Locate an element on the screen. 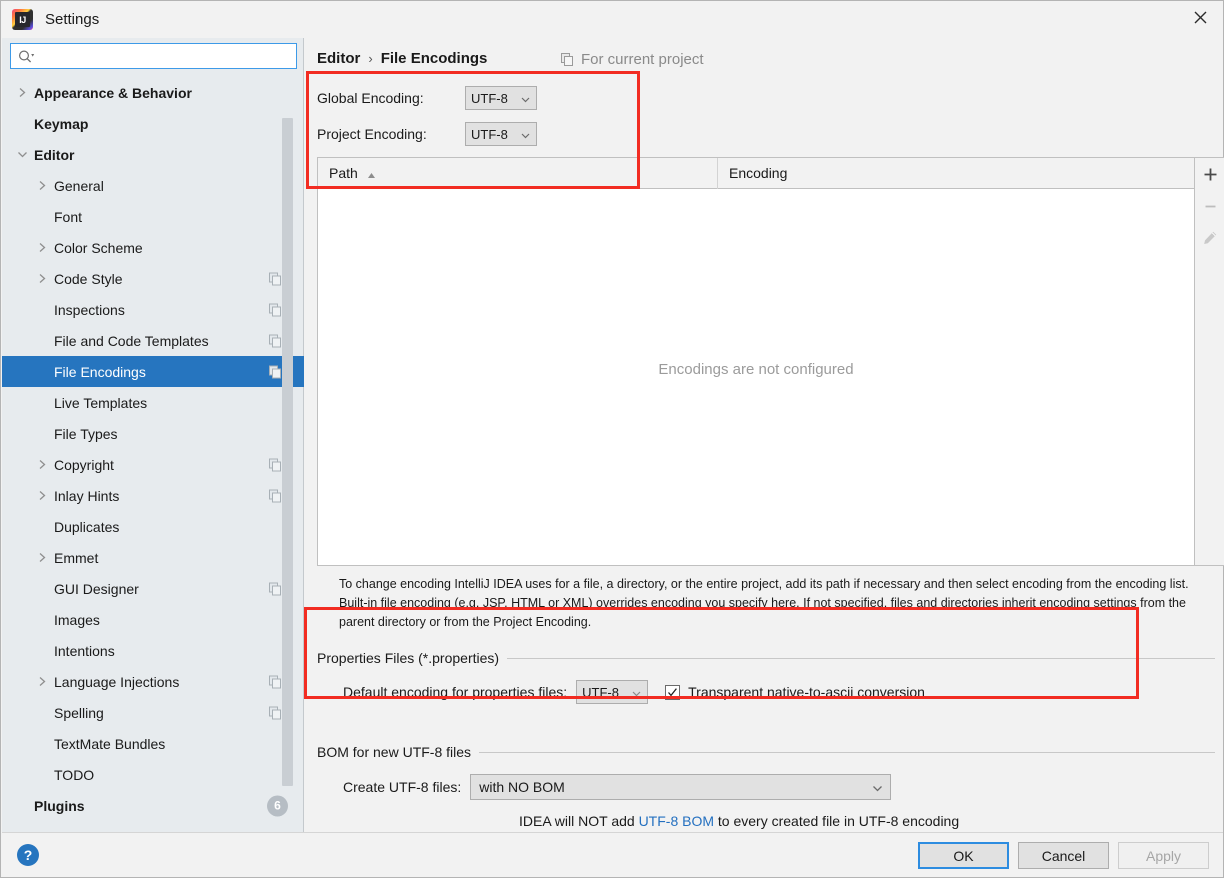 The image size is (1224, 878). sidebar-item-textmate-bundles: TextMate Bundles is located at coordinates (153, 743).